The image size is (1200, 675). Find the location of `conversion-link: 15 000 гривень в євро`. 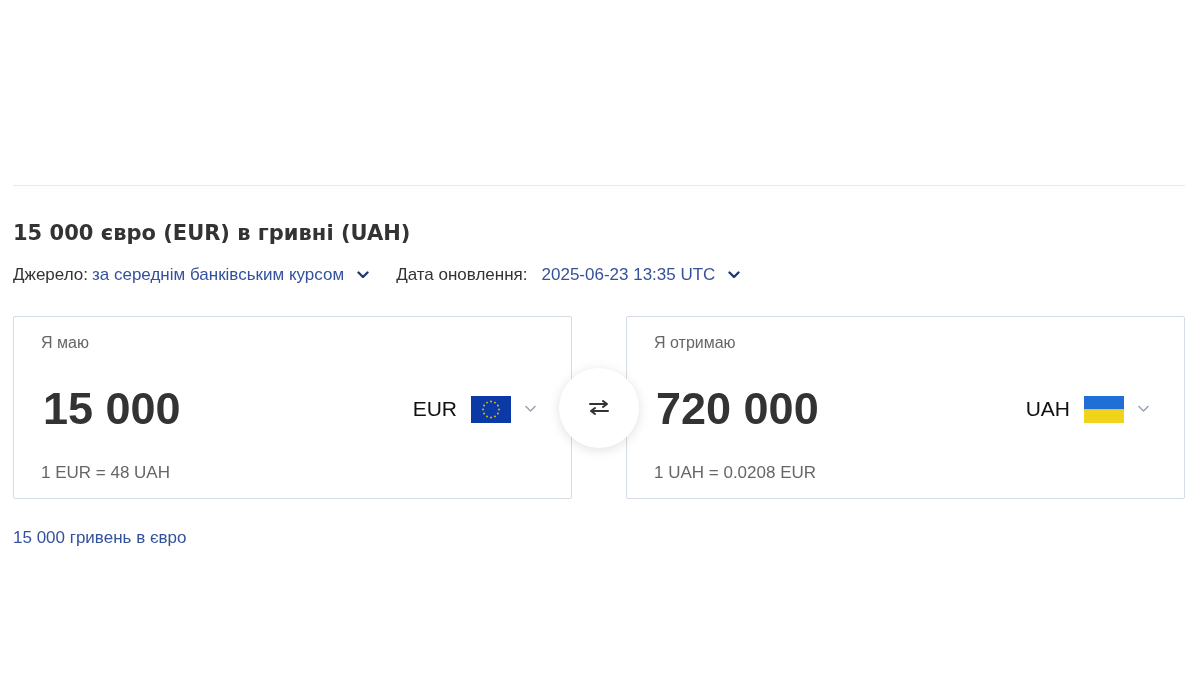

conversion-link: 15 000 гривень в євро is located at coordinates (100, 538).